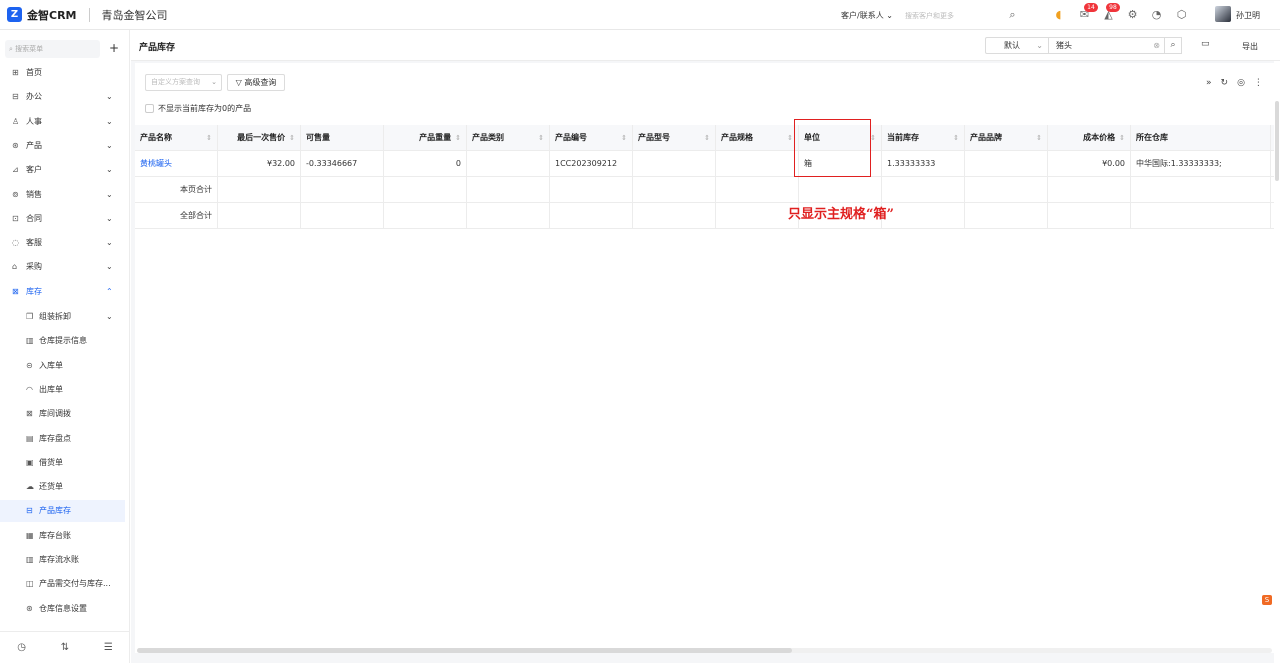 This screenshot has width=1280, height=663. What do you see at coordinates (1181, 14) in the screenshot?
I see `settings-icon: ⬡` at bounding box center [1181, 14].